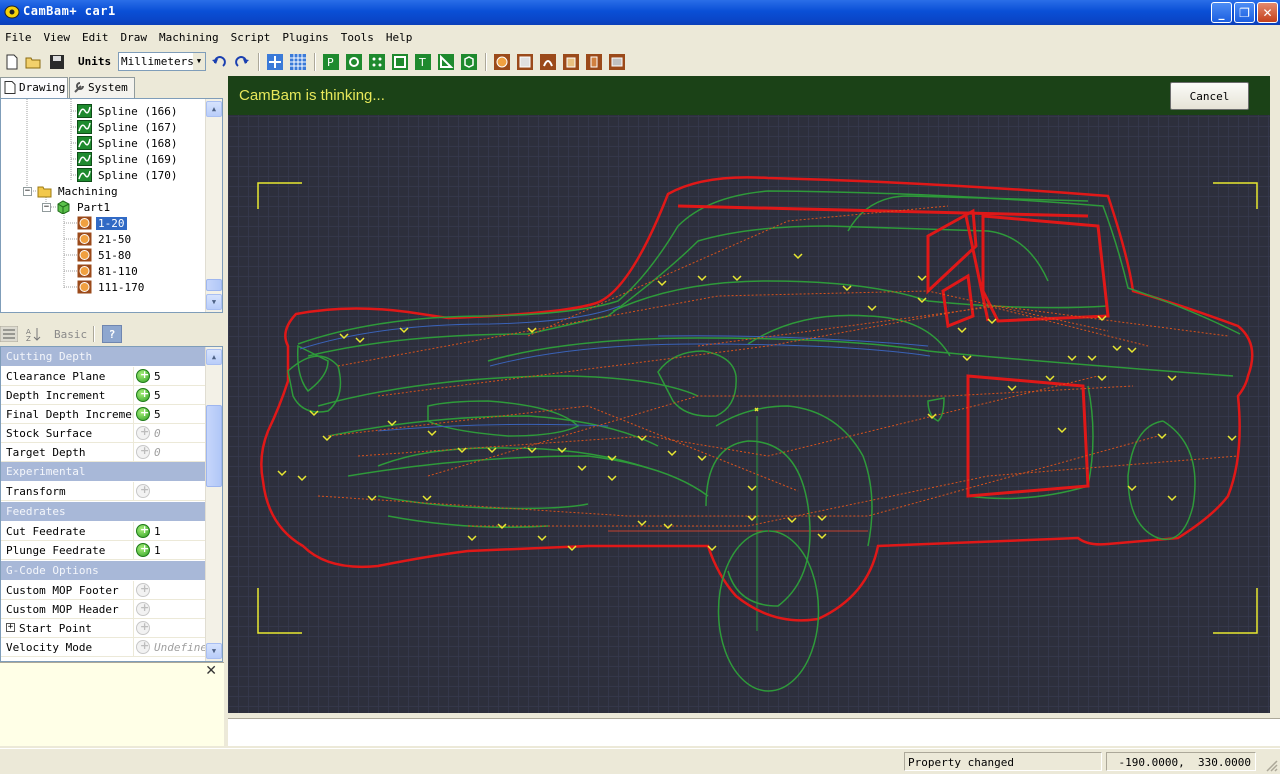 Image resolution: width=1280 pixels, height=774 pixels. What do you see at coordinates (10, 627) in the screenshot?
I see `expand-plus-icon: +` at bounding box center [10, 627].